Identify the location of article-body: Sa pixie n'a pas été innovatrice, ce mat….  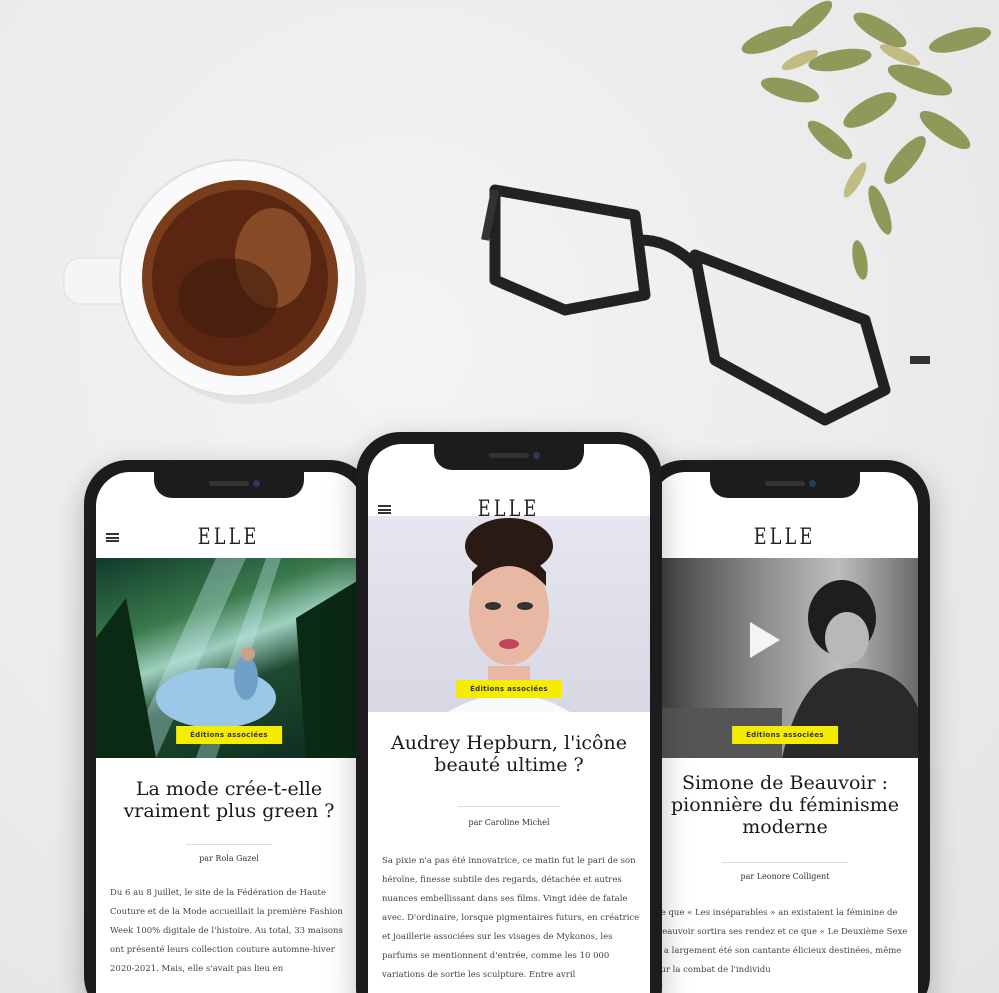
(511, 918).